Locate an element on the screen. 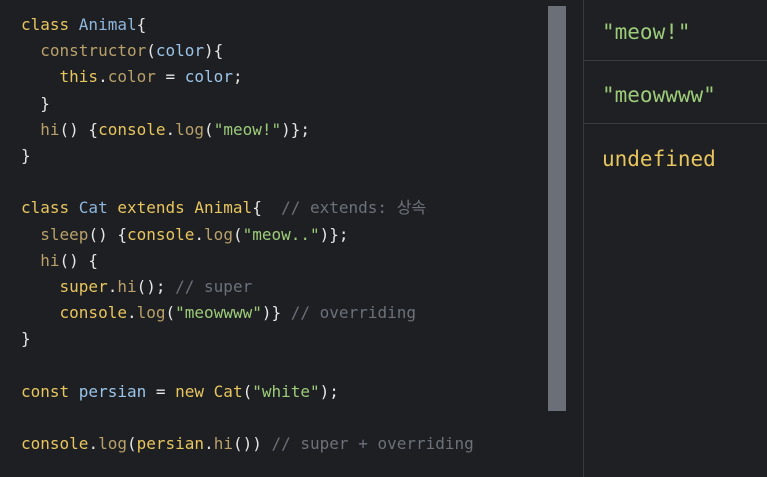  console-output-row: "meowwww" is located at coordinates (659, 95).